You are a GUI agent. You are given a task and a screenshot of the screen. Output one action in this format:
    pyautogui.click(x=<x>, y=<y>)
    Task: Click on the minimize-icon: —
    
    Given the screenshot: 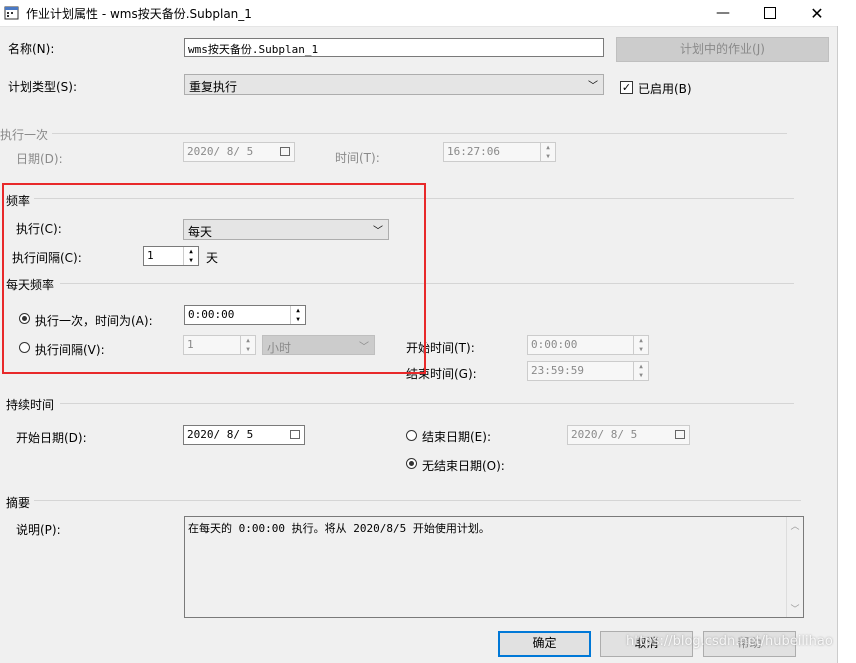 What is the action you would take?
    pyautogui.click(x=723, y=13)
    